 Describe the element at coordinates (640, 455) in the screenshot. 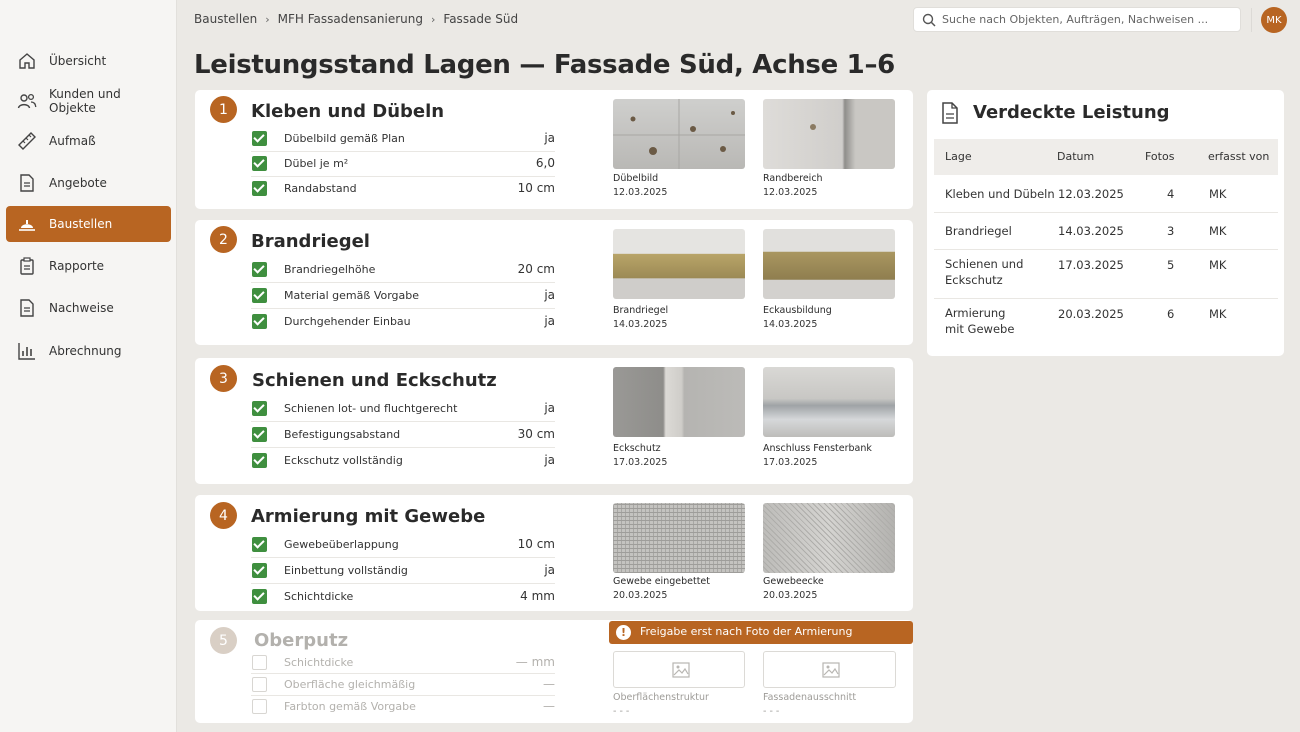

I see `photo-caption: Eckschutz 17.03.2025` at that location.